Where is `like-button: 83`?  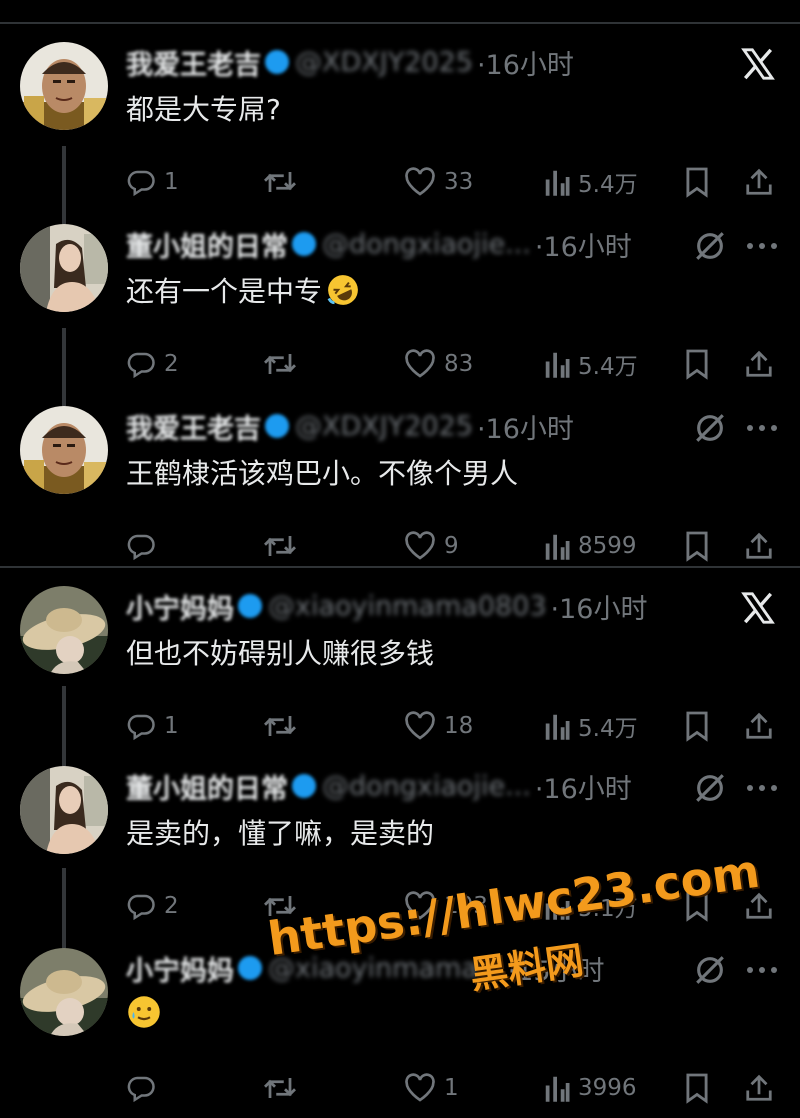 like-button: 83 is located at coordinates (438, 364).